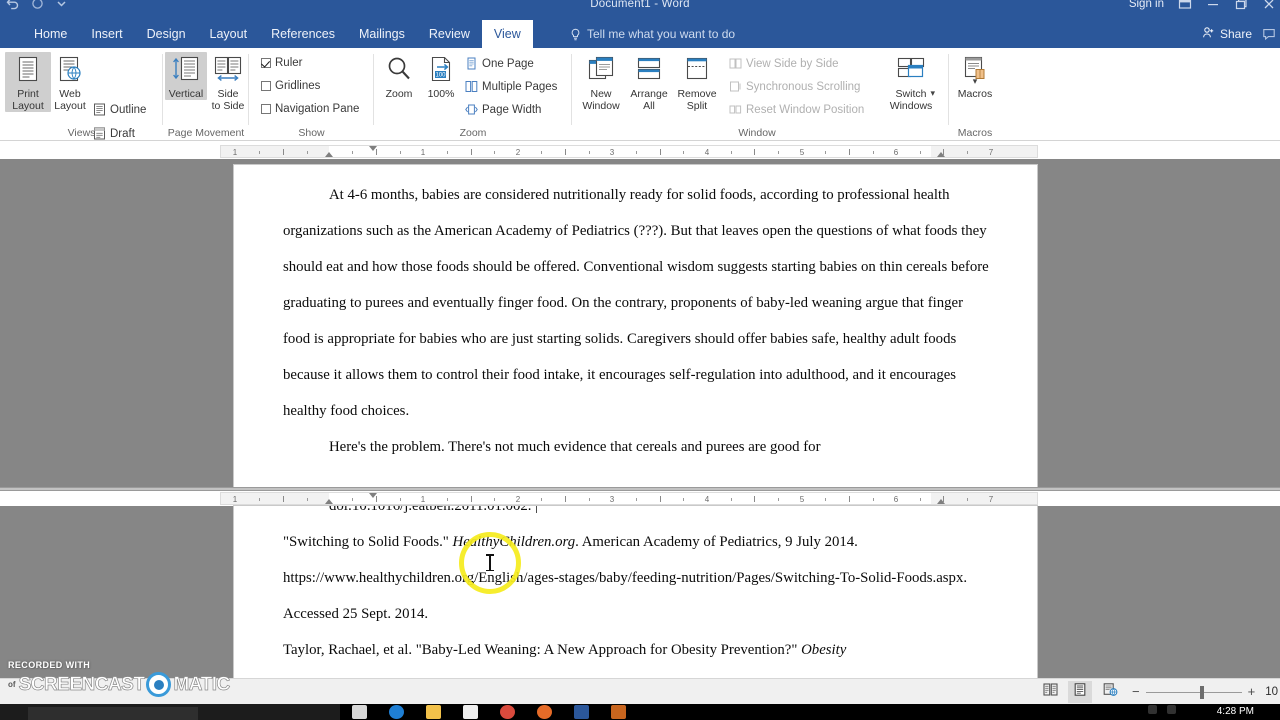 This screenshot has height=720, width=1280. Describe the element at coordinates (581, 712) in the screenshot. I see `word-icon` at that location.